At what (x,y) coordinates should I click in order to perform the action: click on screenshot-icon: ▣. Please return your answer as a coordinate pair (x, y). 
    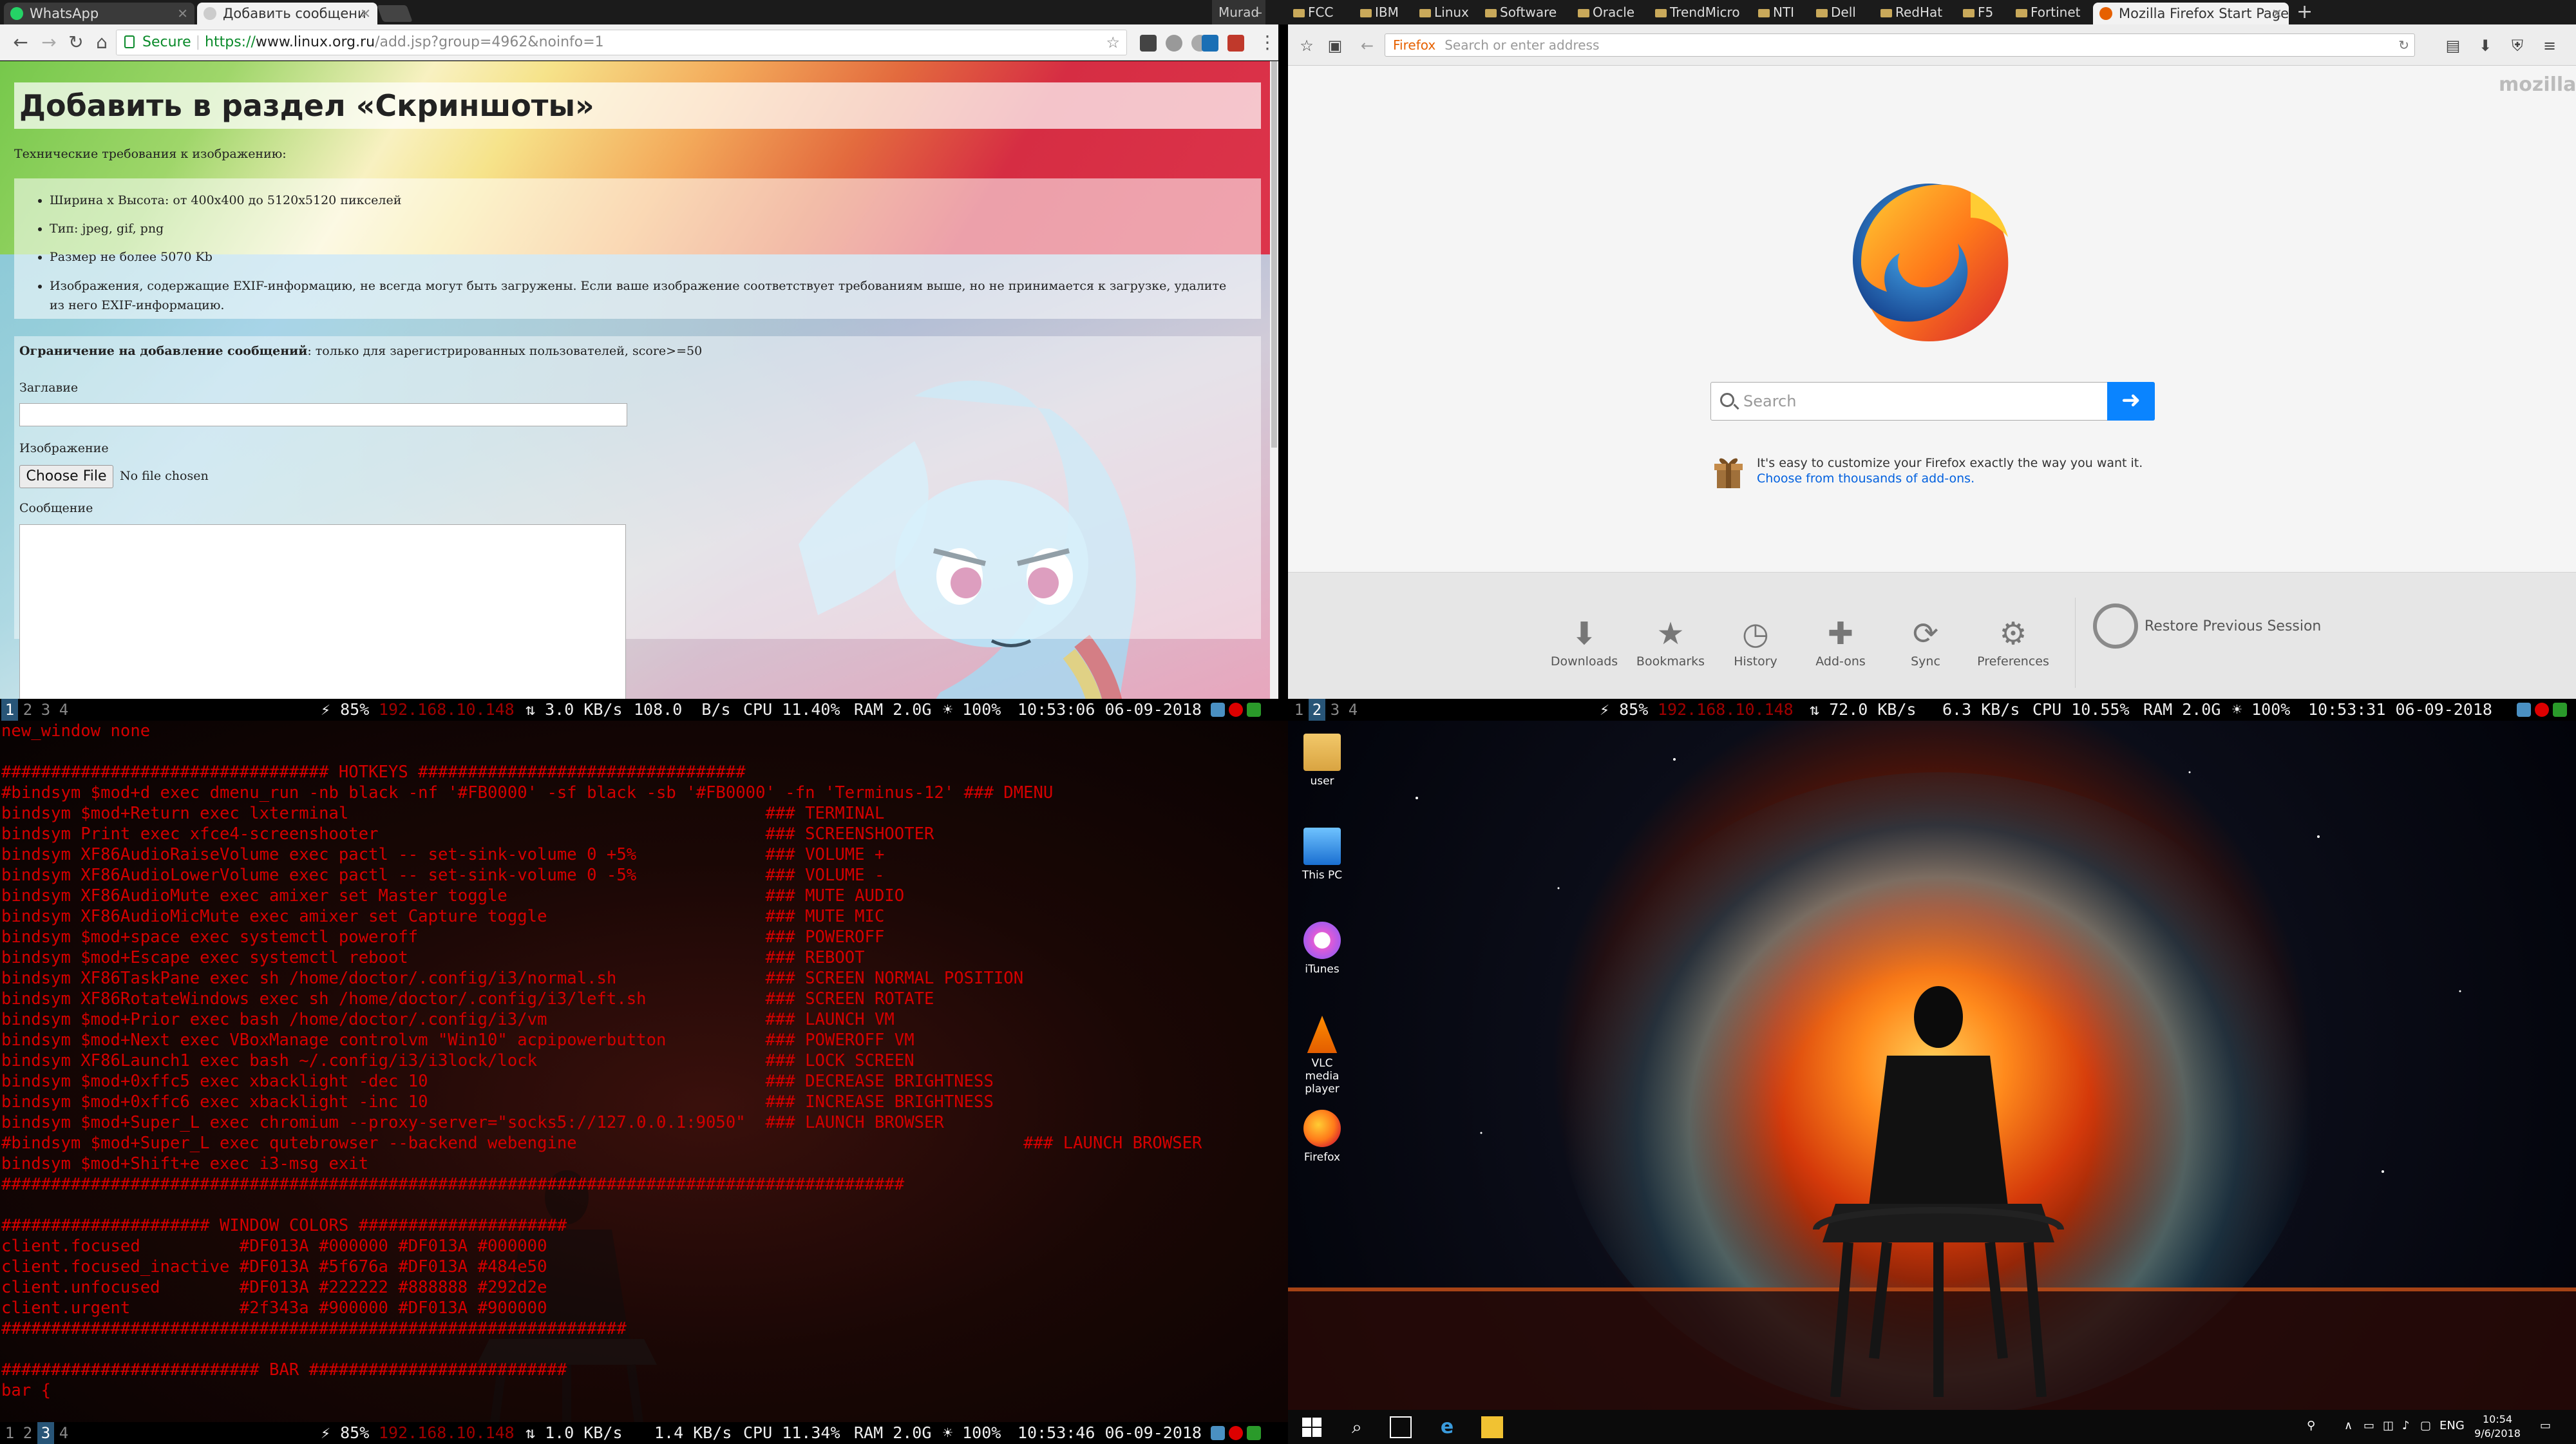
    Looking at the image, I should click on (1335, 45).